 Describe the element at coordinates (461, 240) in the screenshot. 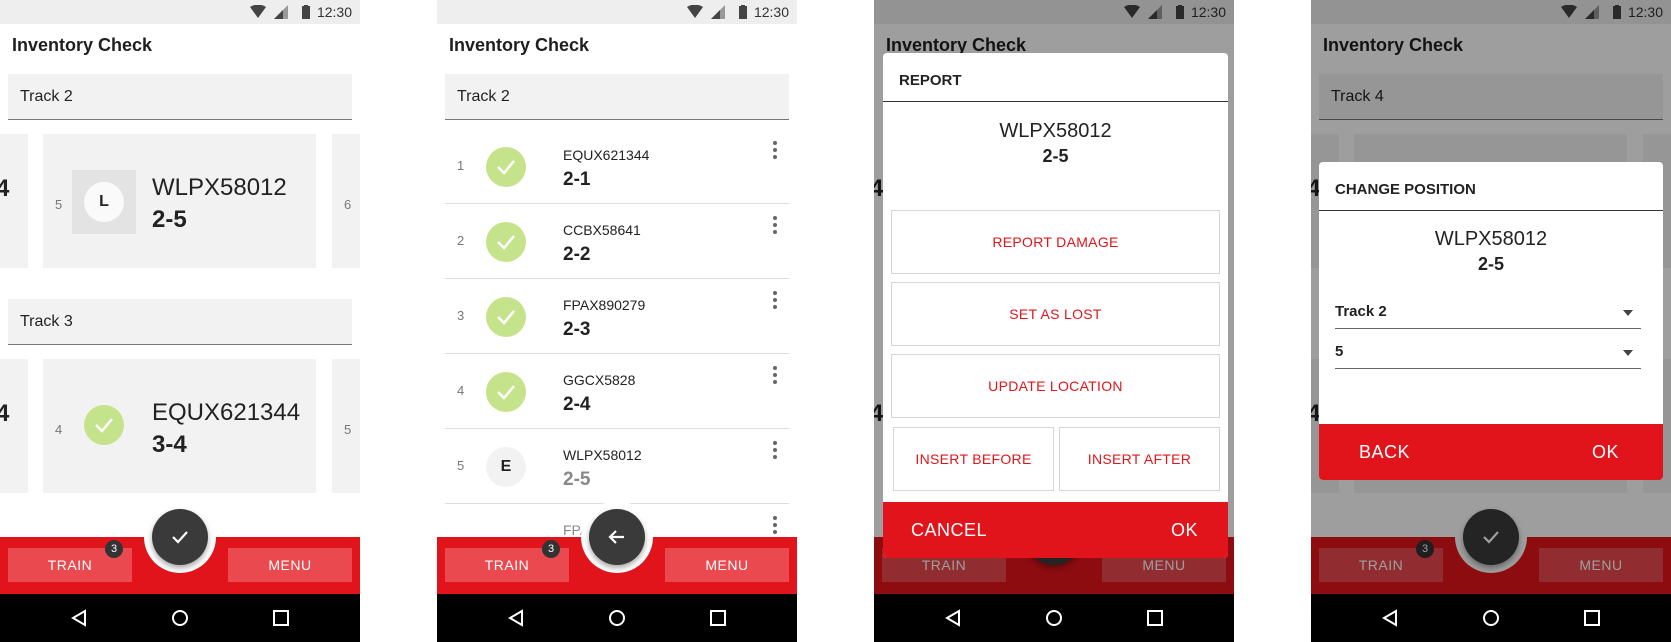

I see `row-number: 2` at that location.